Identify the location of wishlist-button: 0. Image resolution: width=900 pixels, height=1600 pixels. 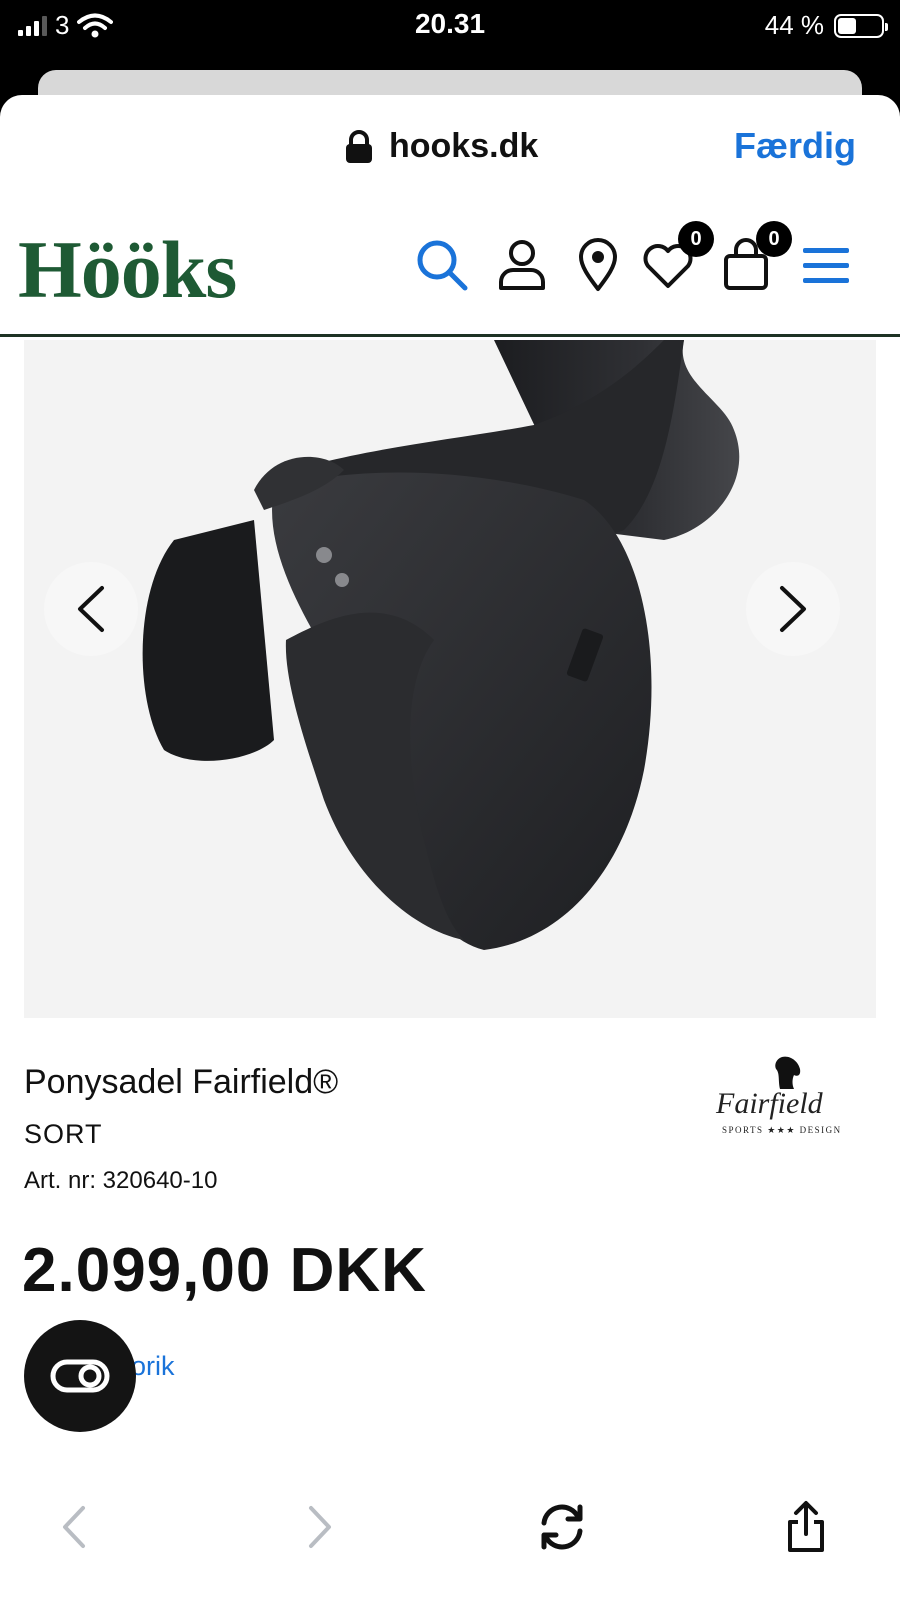
(675, 259).